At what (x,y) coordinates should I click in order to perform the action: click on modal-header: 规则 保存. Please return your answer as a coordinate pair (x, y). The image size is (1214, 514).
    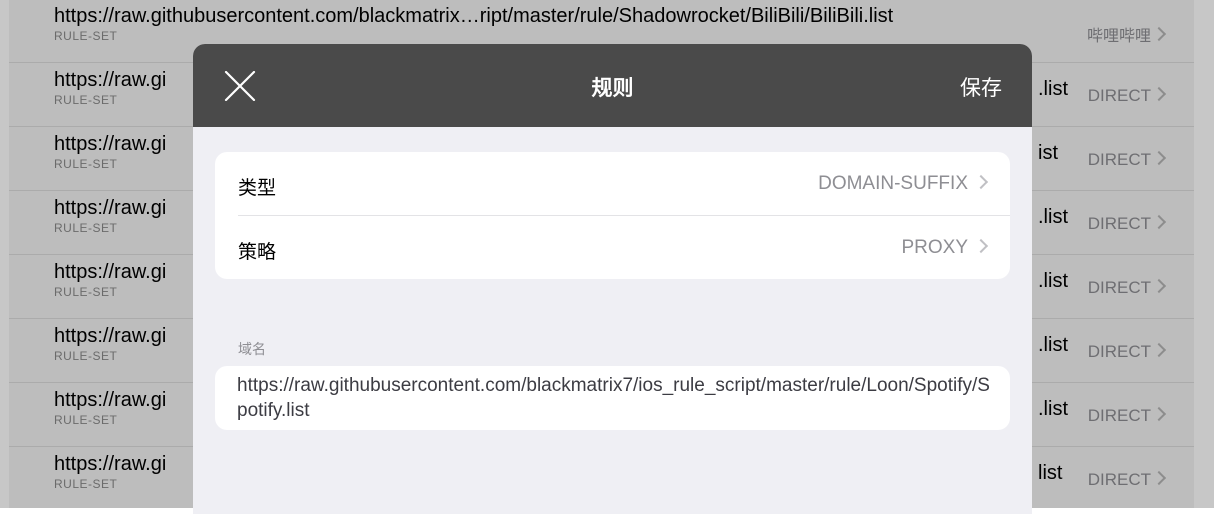
    Looking at the image, I should click on (612, 85).